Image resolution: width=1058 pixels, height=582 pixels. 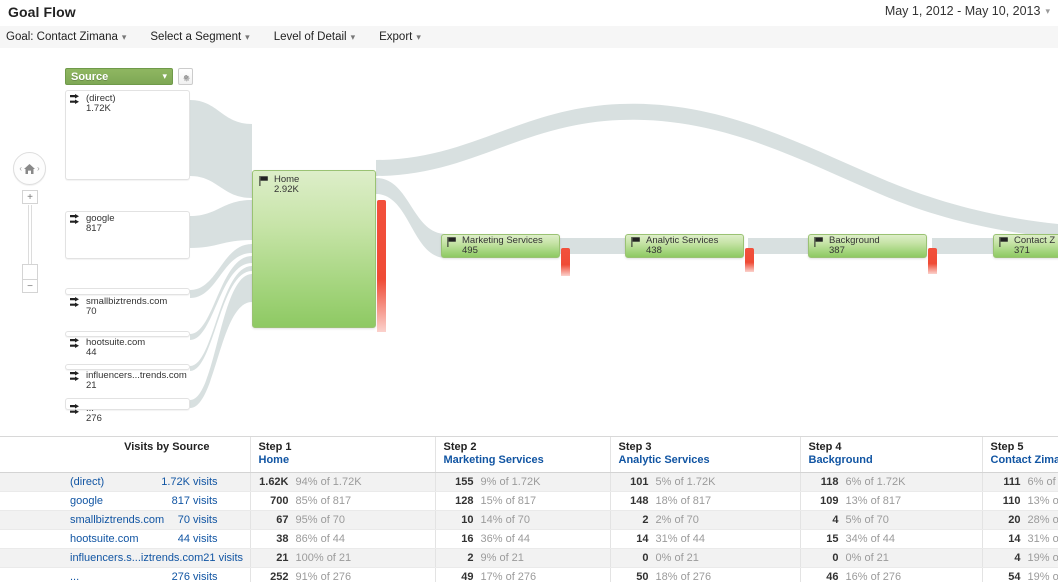 What do you see at coordinates (127, 235) in the screenshot?
I see `source-node-google` at bounding box center [127, 235].